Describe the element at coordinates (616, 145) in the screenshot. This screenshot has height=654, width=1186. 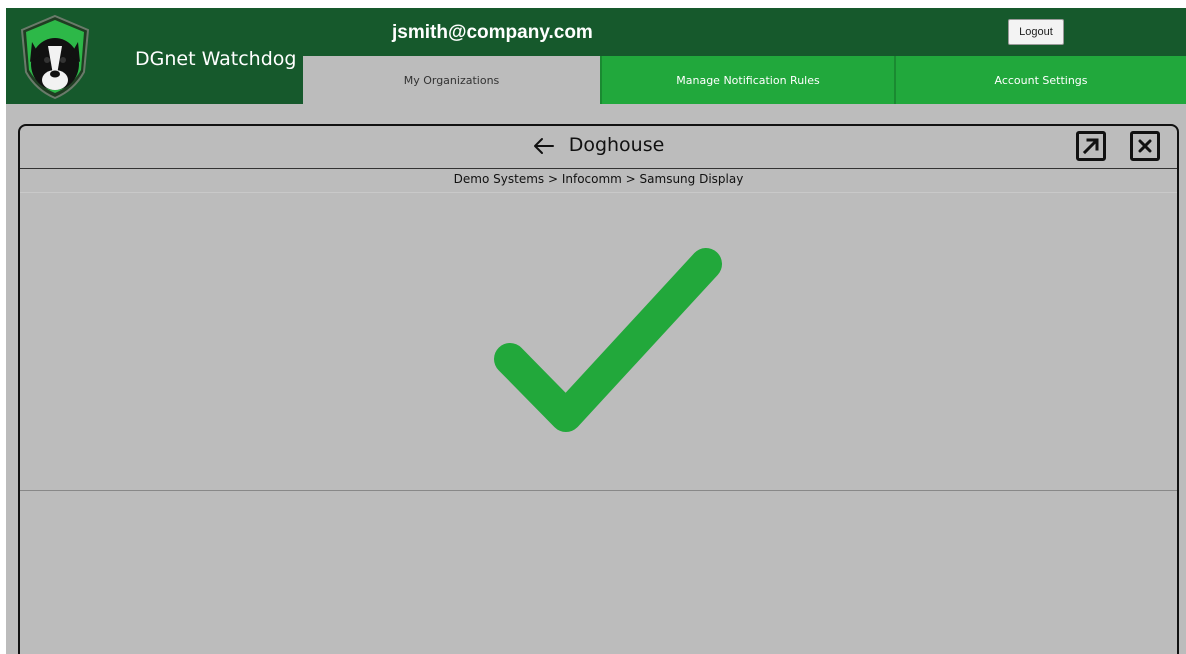
I see `panel-title-text: Doghouse` at that location.